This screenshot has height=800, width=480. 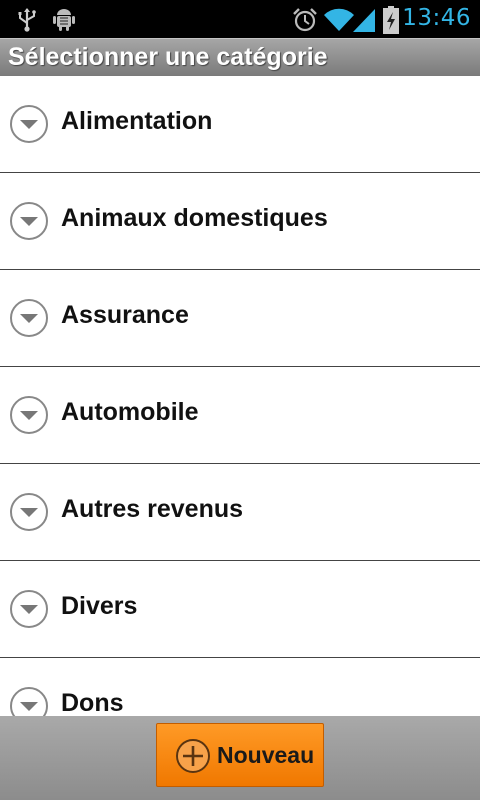 What do you see at coordinates (240, 19) in the screenshot?
I see `status-bar: 13:46` at bounding box center [240, 19].